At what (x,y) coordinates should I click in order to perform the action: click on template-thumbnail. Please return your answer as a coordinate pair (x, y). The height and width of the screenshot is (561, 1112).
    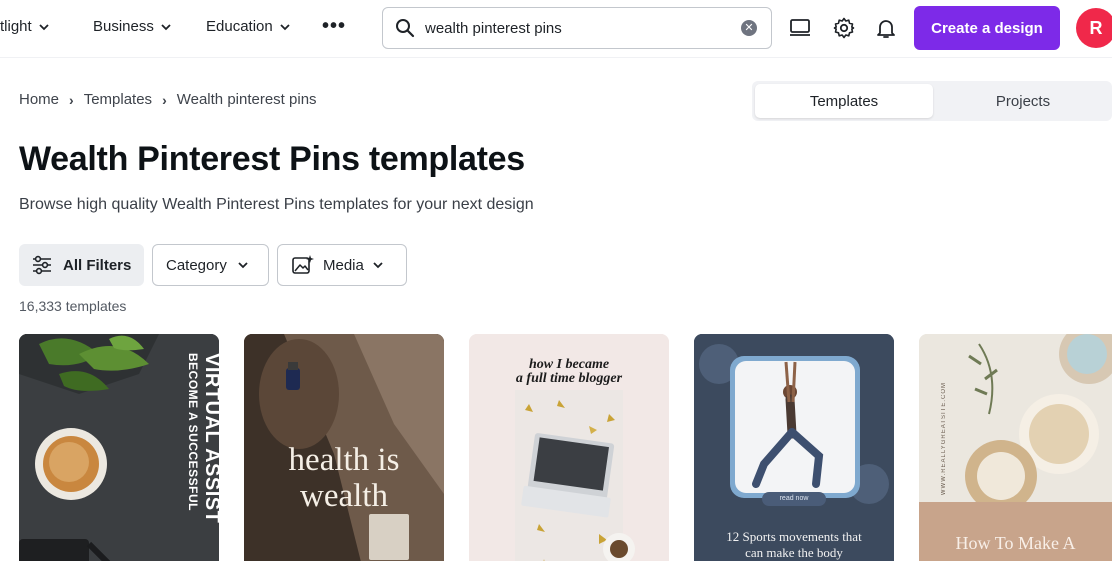
    Looking at the image, I should click on (794, 447).